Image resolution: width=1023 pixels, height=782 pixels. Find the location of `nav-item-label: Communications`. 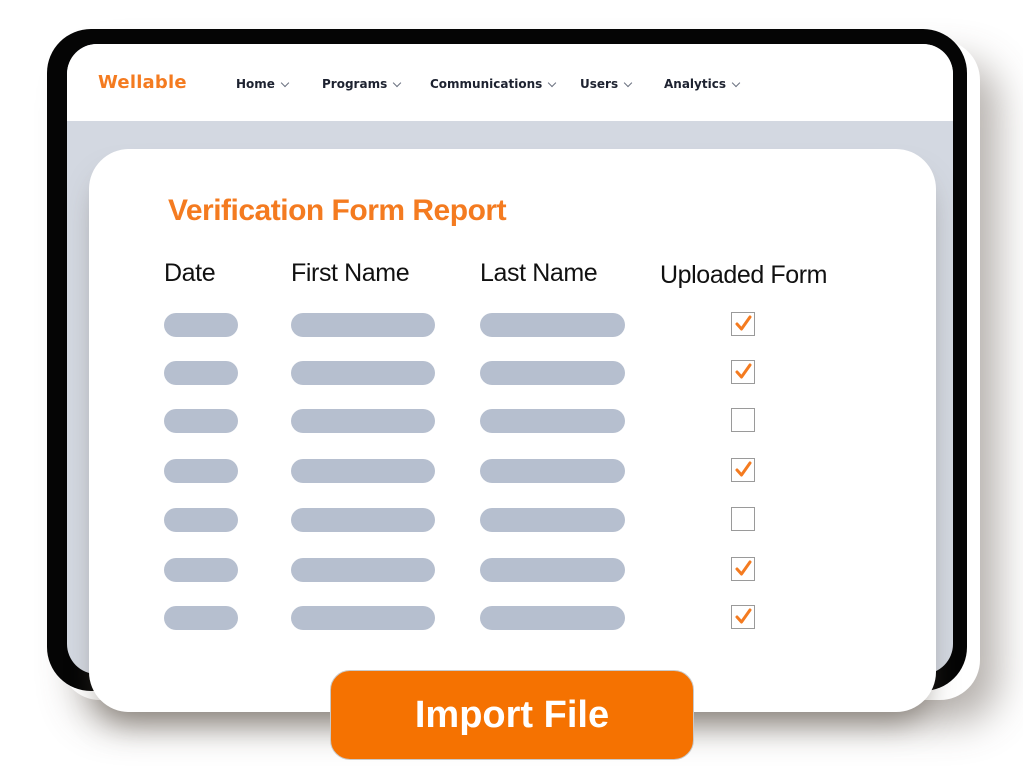

nav-item-label: Communications is located at coordinates (486, 84).